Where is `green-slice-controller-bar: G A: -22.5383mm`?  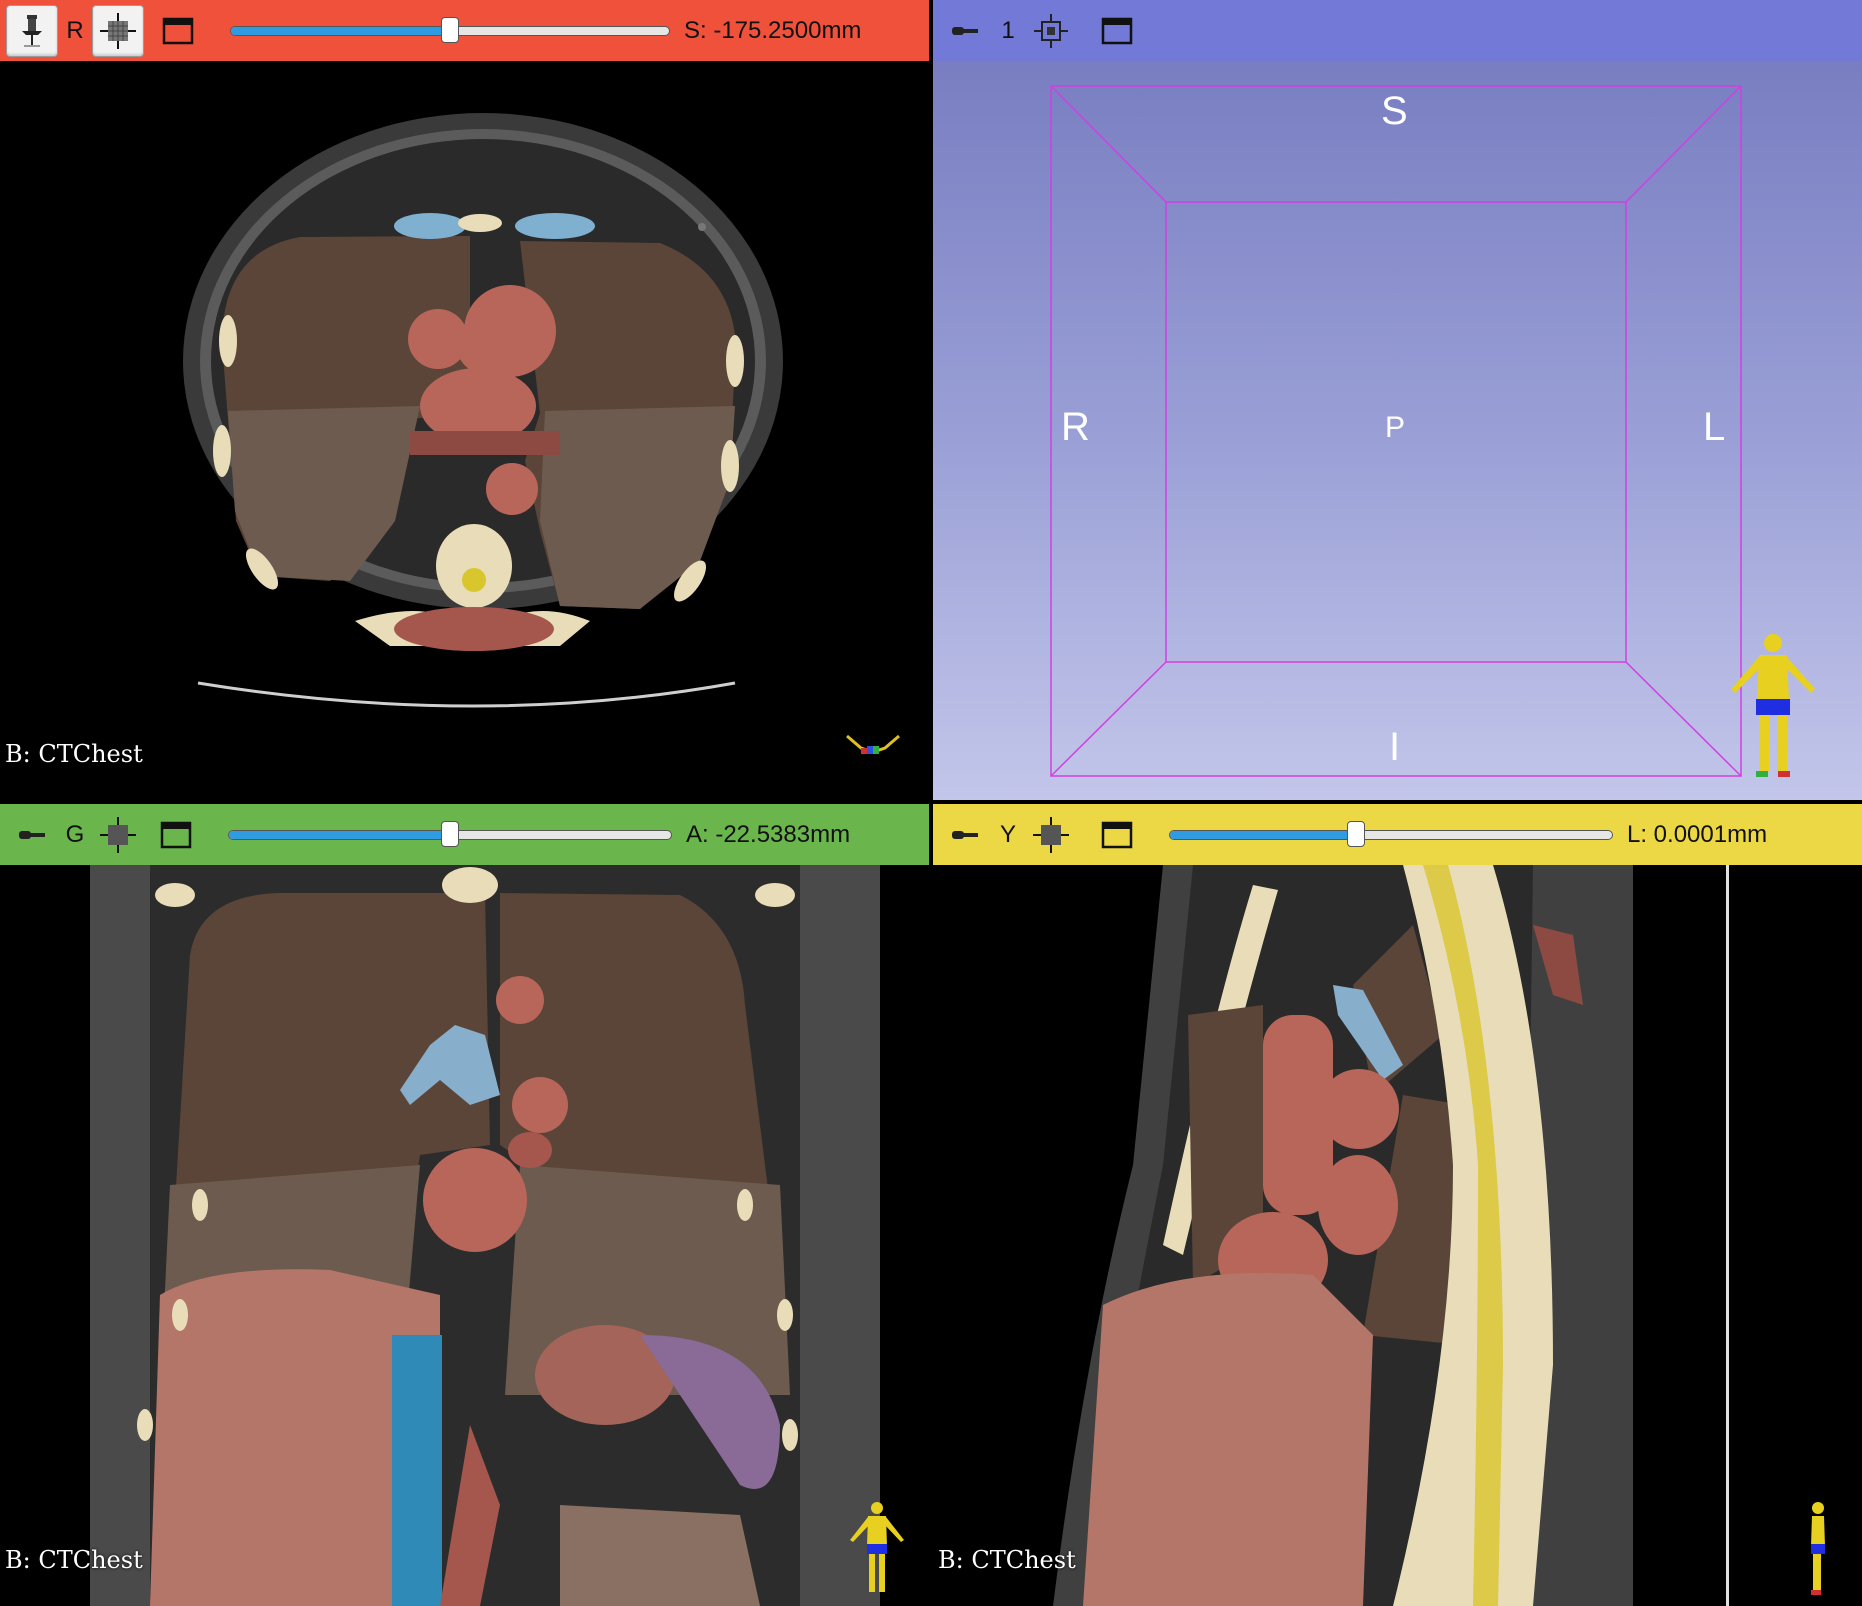
green-slice-controller-bar: G A: -22.5383mm is located at coordinates (464, 834).